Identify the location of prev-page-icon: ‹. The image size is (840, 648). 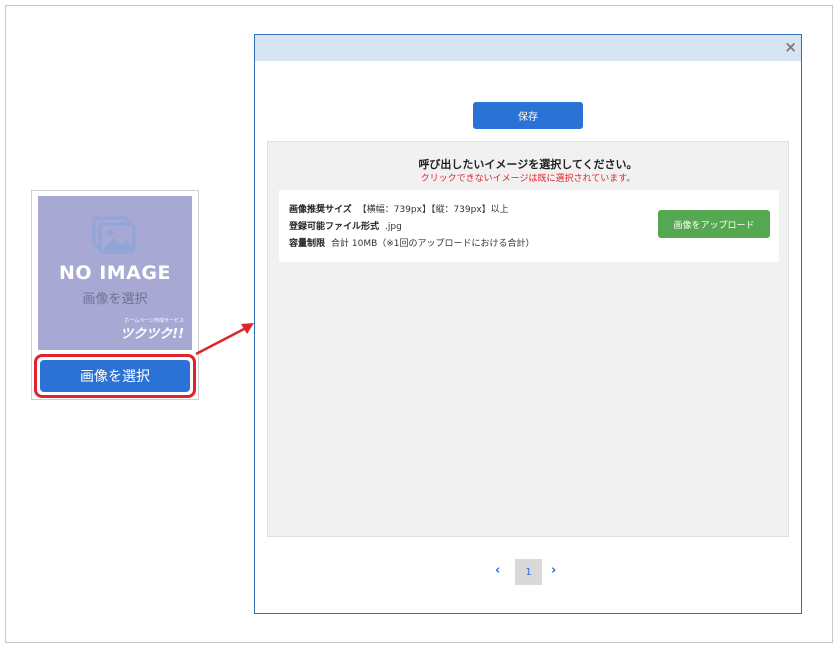
(497, 570).